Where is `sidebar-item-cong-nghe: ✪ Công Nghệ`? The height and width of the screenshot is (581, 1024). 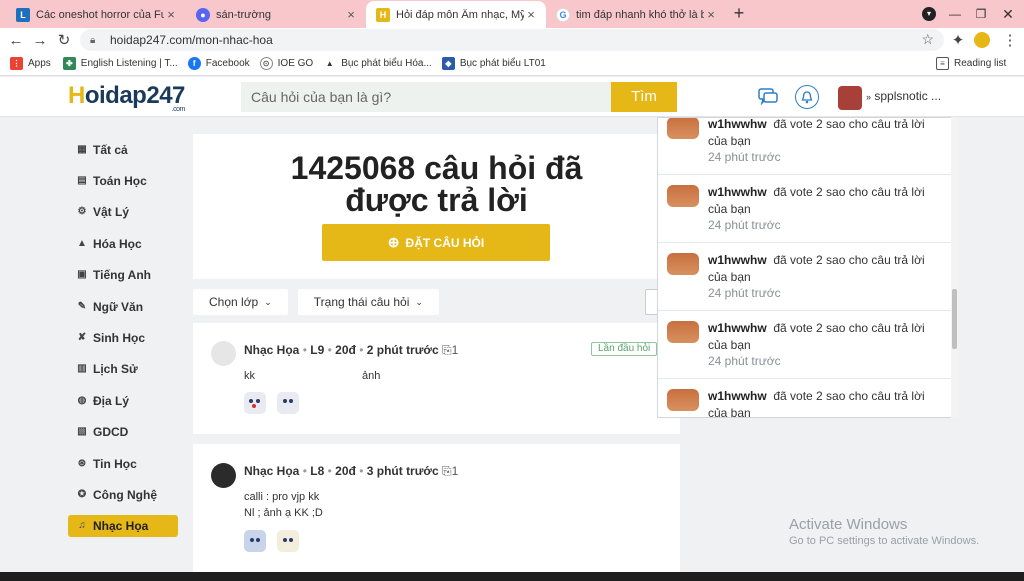
sidebar-item-cong-nghe: ✪ Công Nghệ is located at coordinates (123, 494).